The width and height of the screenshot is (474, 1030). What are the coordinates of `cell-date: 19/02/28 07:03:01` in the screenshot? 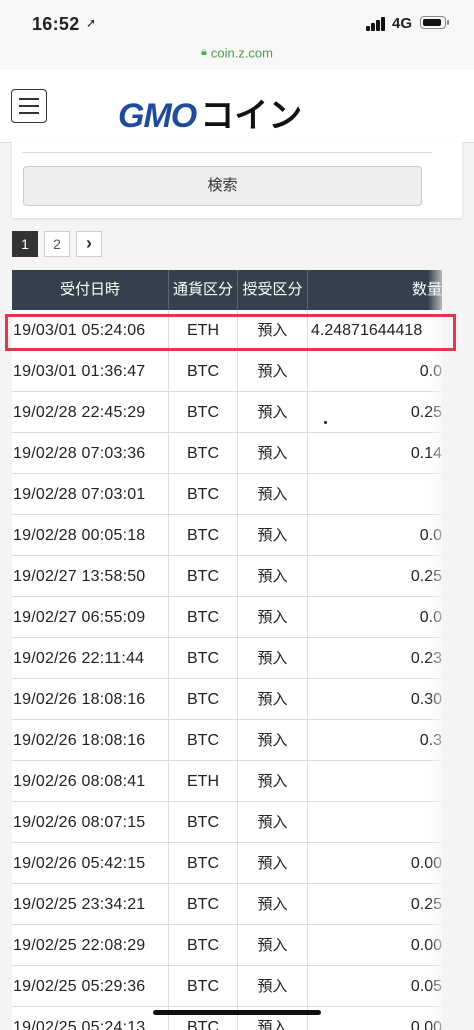 It's located at (90, 494).